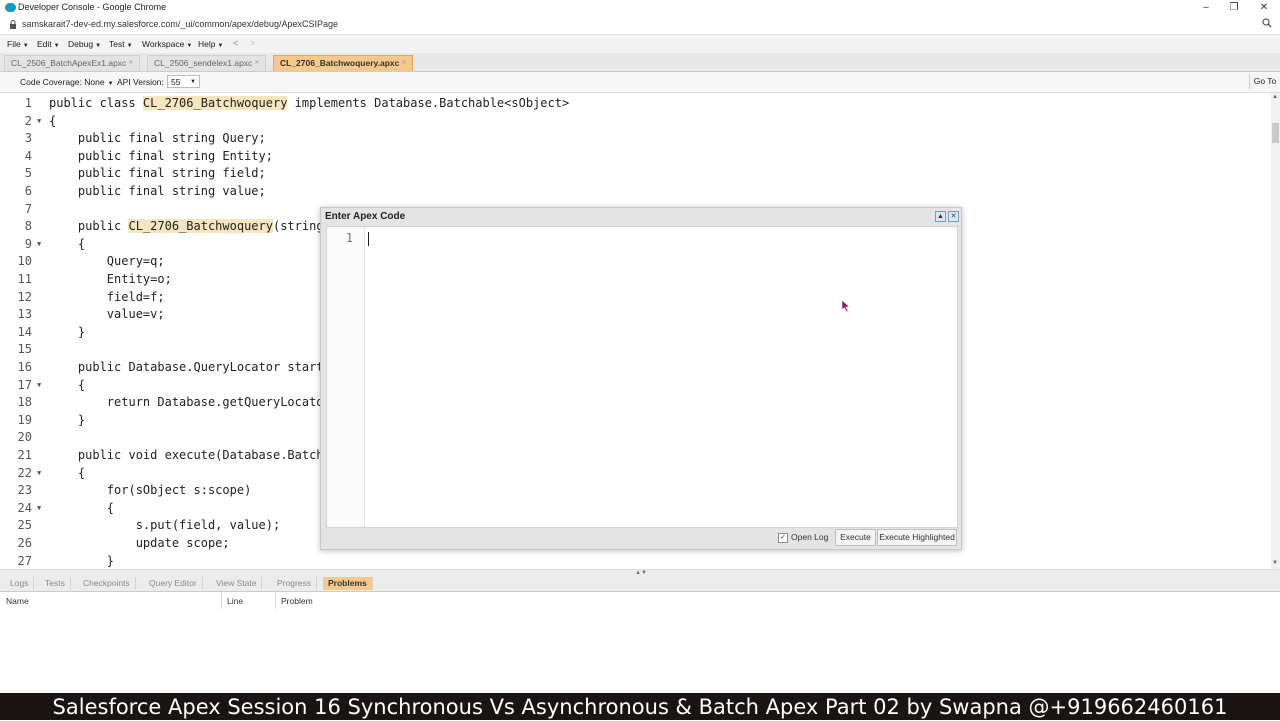  What do you see at coordinates (295, 583) in the screenshot?
I see `tab-progress: Progress` at bounding box center [295, 583].